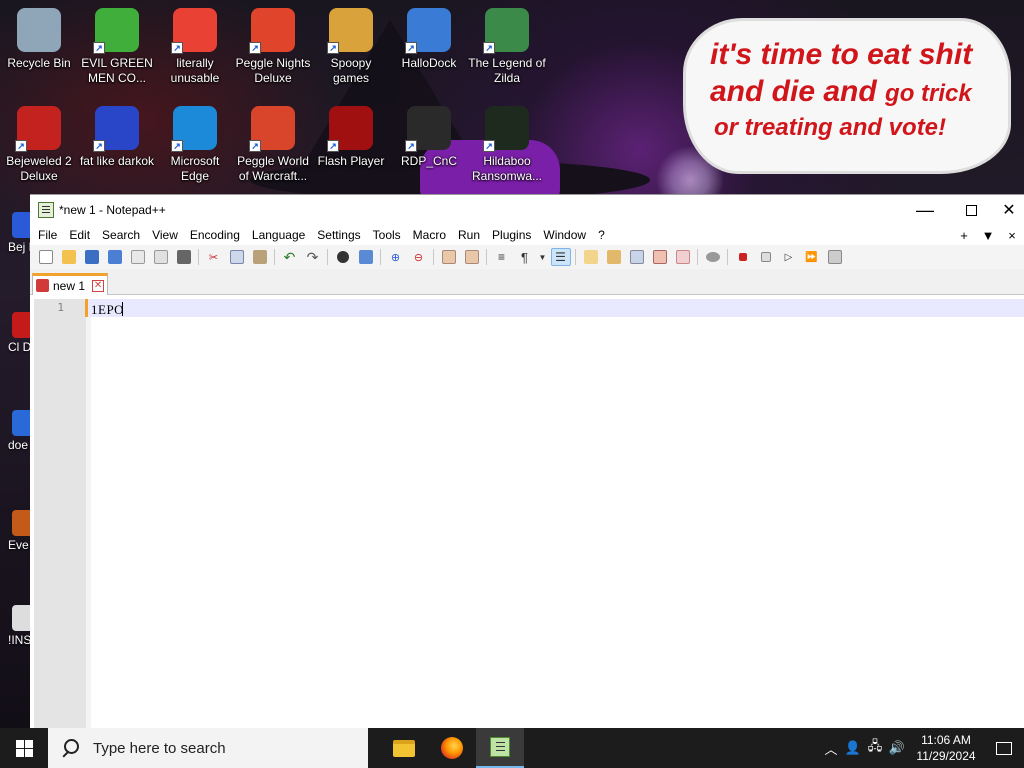 The height and width of the screenshot is (768, 1024). What do you see at coordinates (1012, 235) in the screenshot?
I see `close-doc-button: ×` at bounding box center [1012, 235].